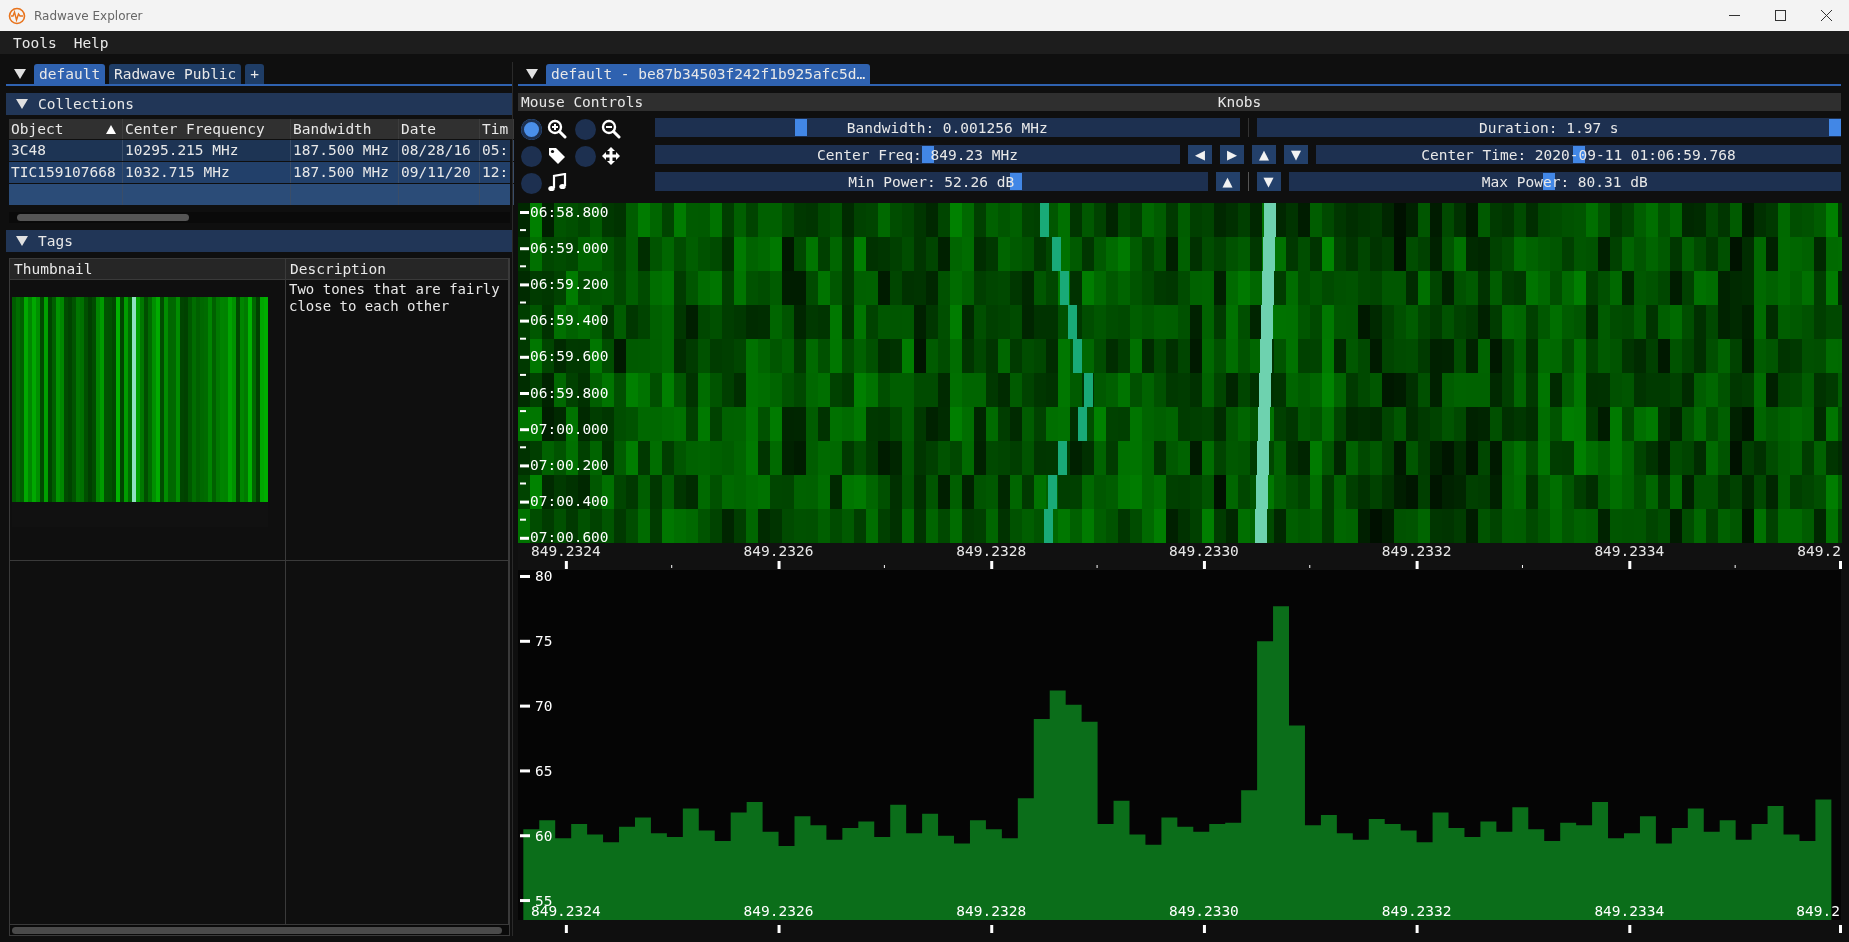  Describe the element at coordinates (1629, 911) in the screenshot. I see `axis-label: 849.2334` at that location.